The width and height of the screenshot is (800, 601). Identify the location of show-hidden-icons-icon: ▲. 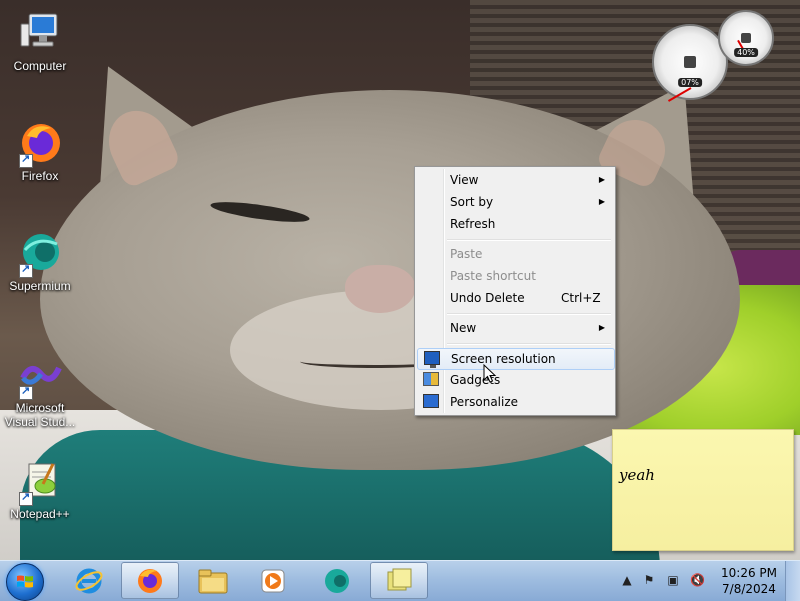
(627, 580).